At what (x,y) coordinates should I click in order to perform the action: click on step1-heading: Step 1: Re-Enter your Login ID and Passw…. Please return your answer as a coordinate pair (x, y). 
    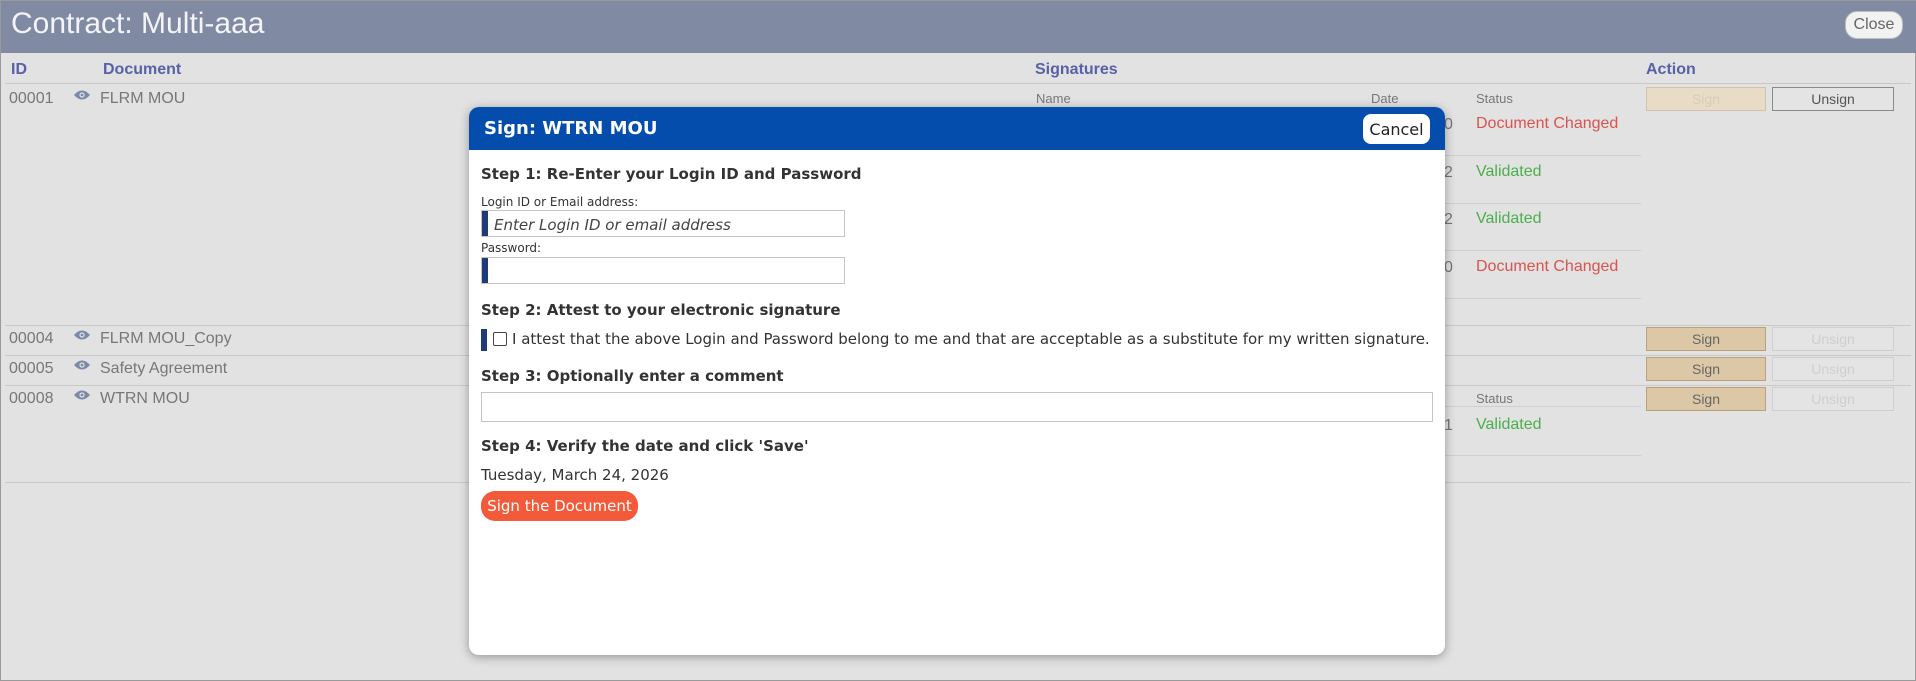
    Looking at the image, I should click on (671, 174).